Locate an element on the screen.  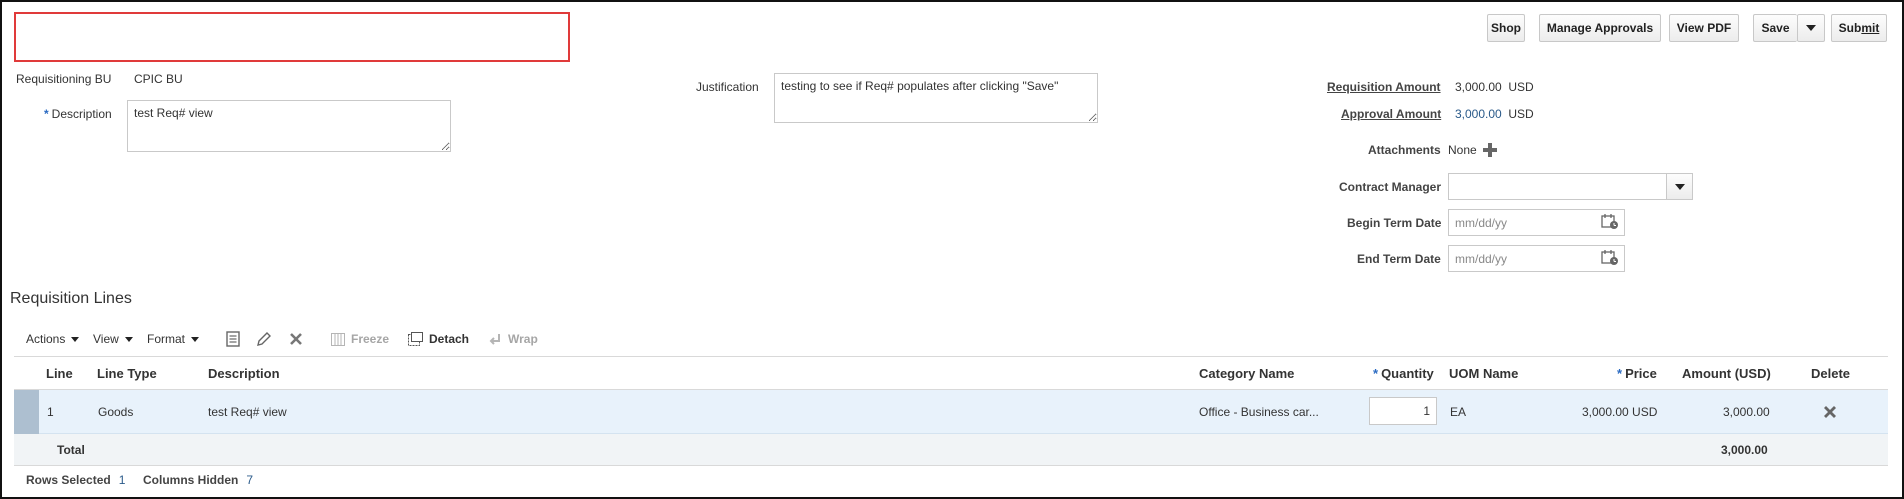
col-header-quantity-text: Quantity is located at coordinates (1407, 373).